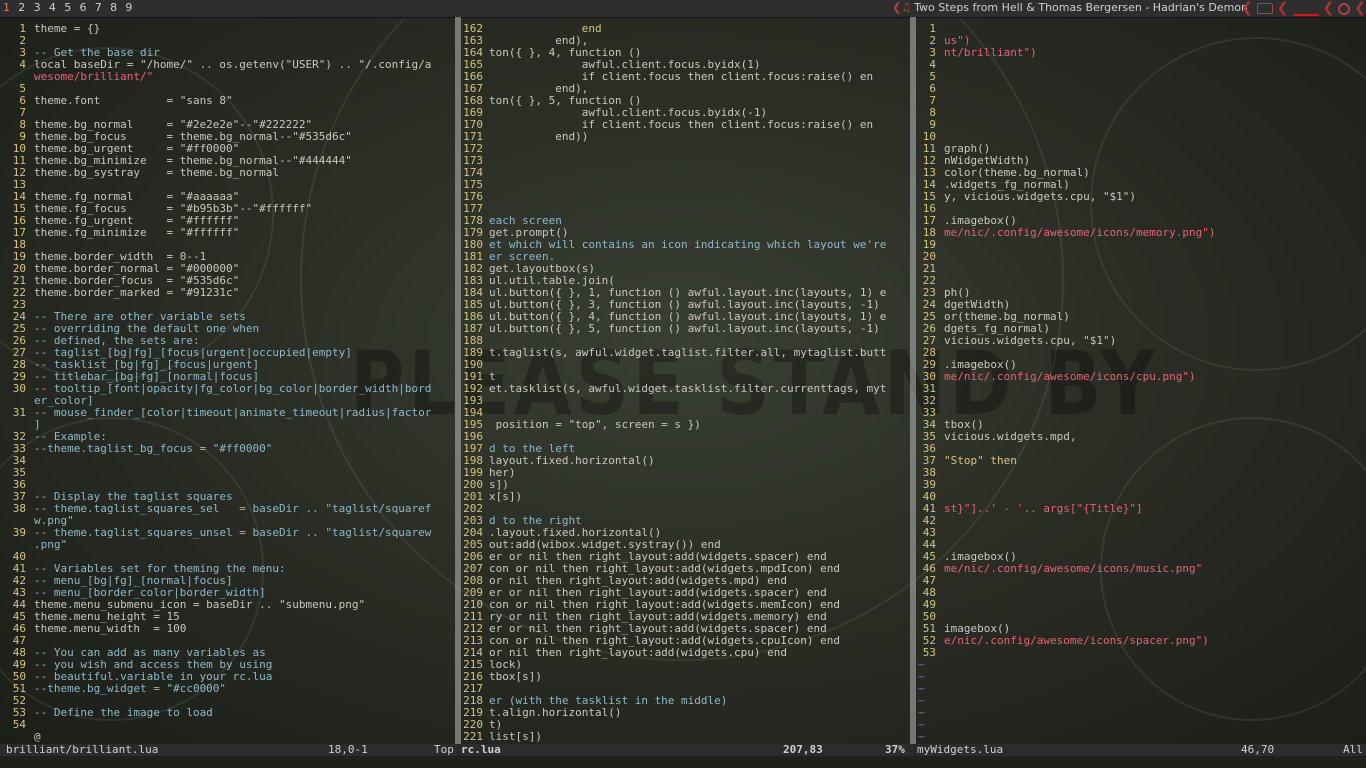 This screenshot has height=768, width=1366. What do you see at coordinates (1141, 617) in the screenshot?
I see `code-line: 50` at bounding box center [1141, 617].